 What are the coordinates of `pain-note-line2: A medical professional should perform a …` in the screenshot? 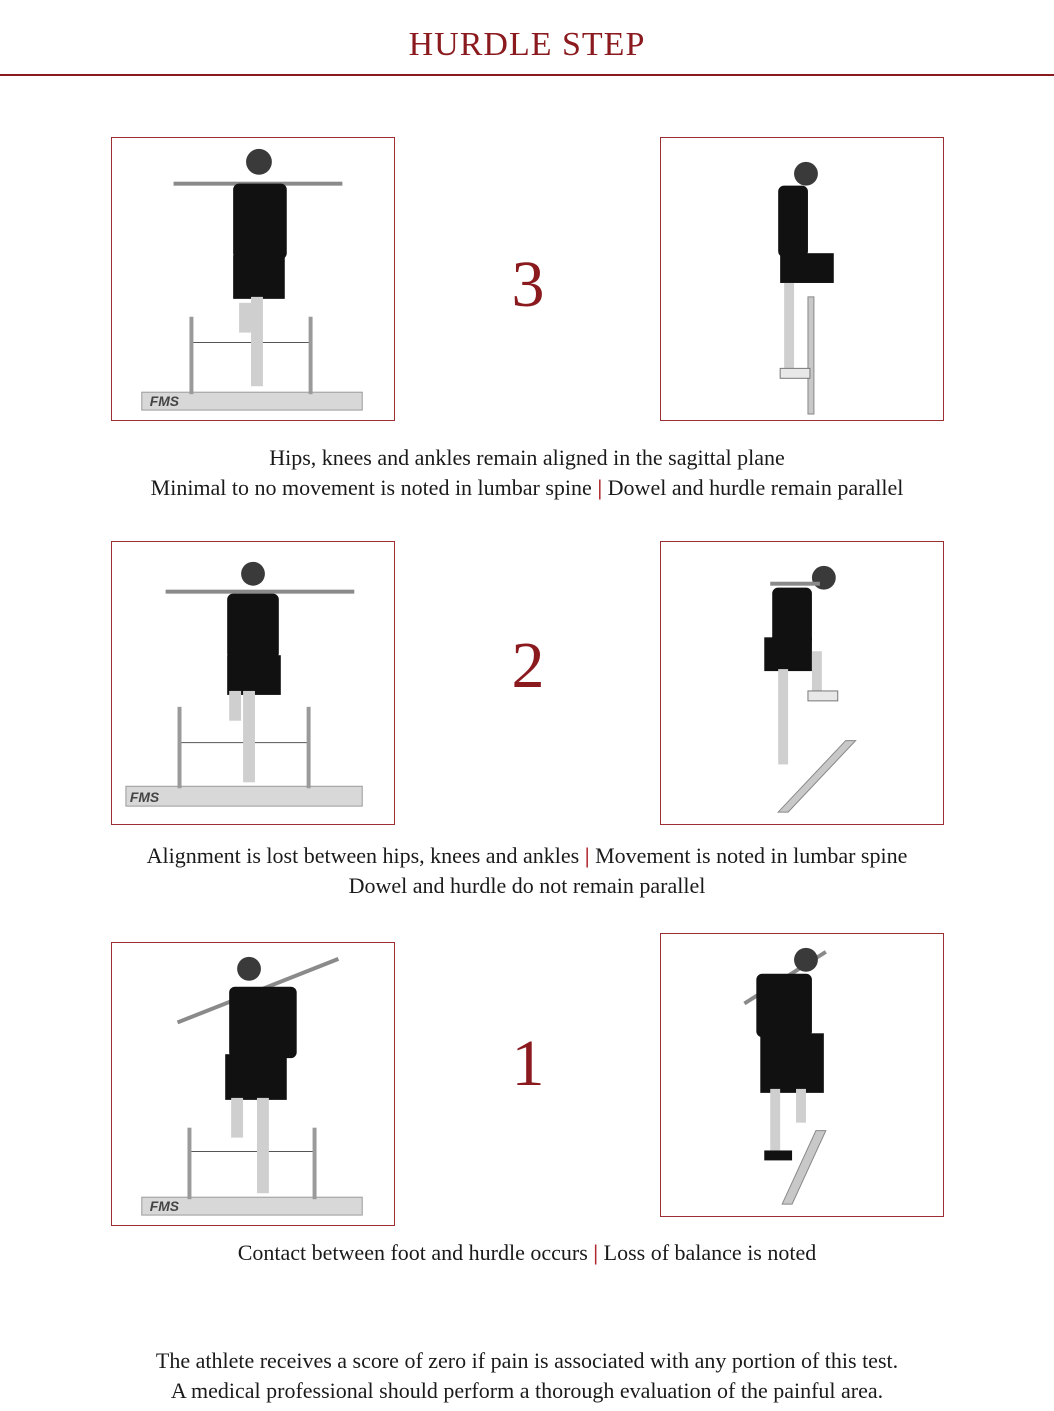 It's located at (527, 1390).